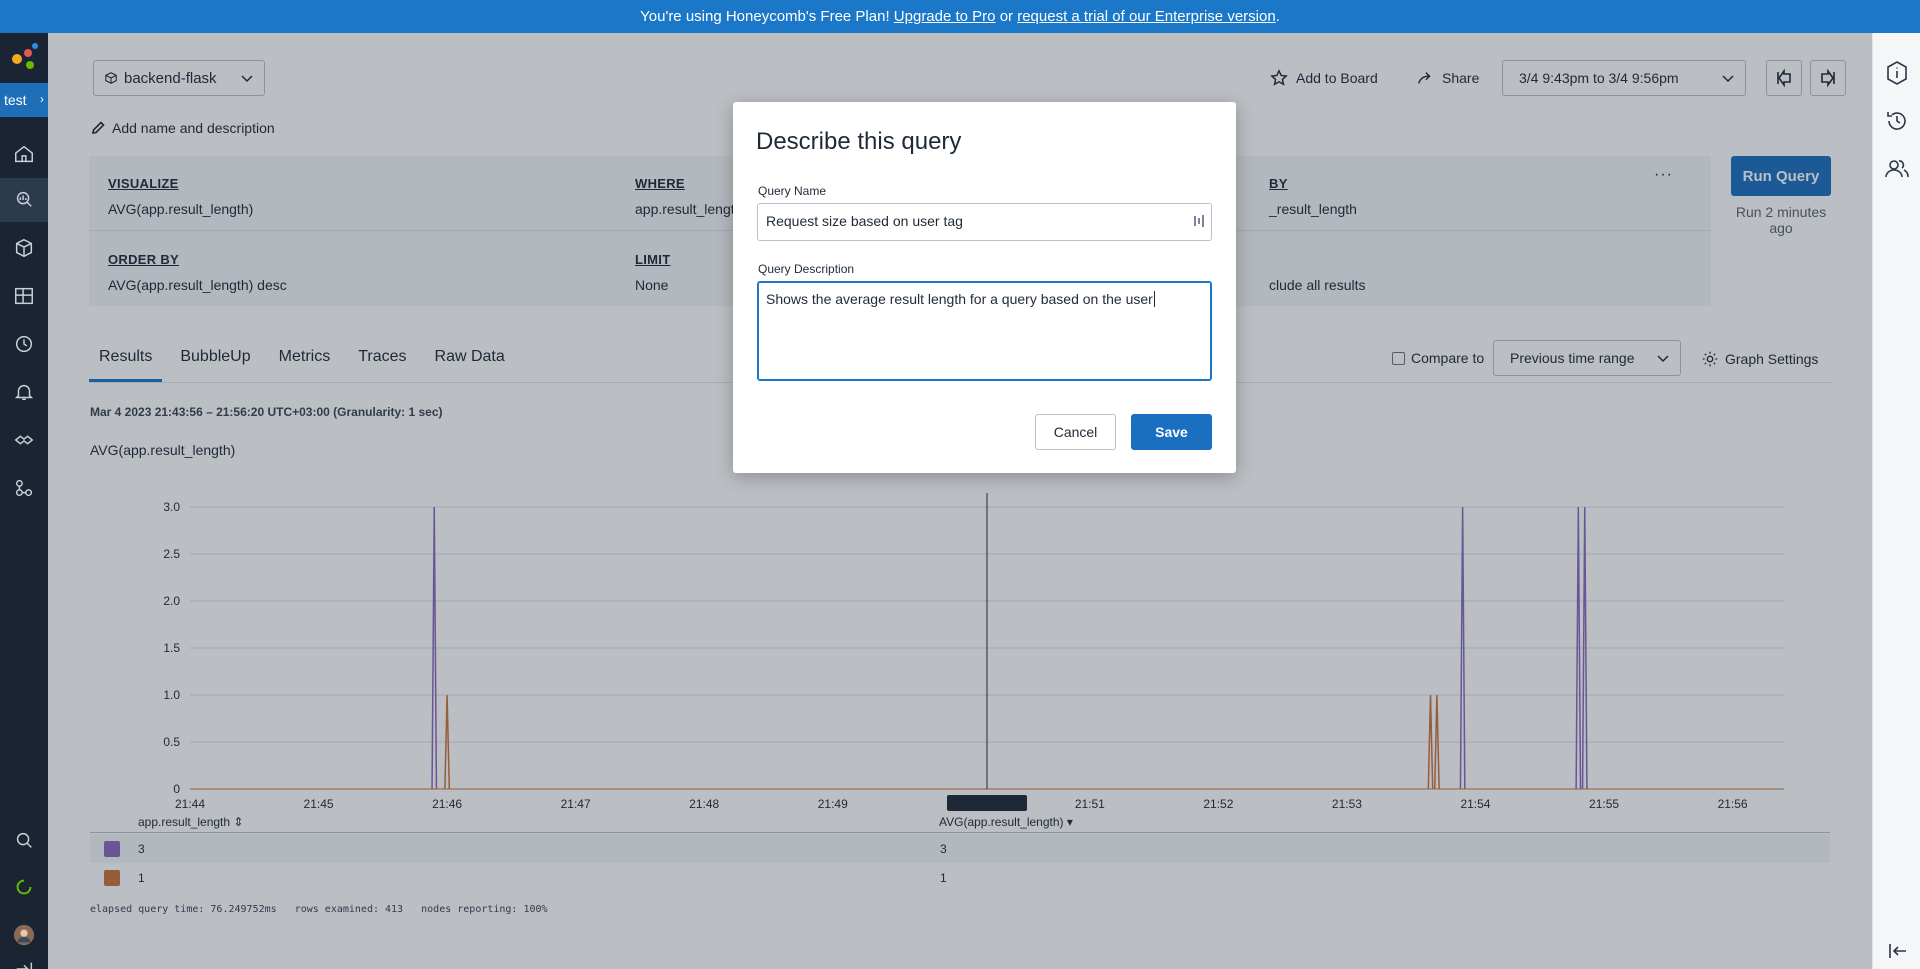  What do you see at coordinates (42, 99) in the screenshot?
I see `chevron-right-icon: ›` at bounding box center [42, 99].